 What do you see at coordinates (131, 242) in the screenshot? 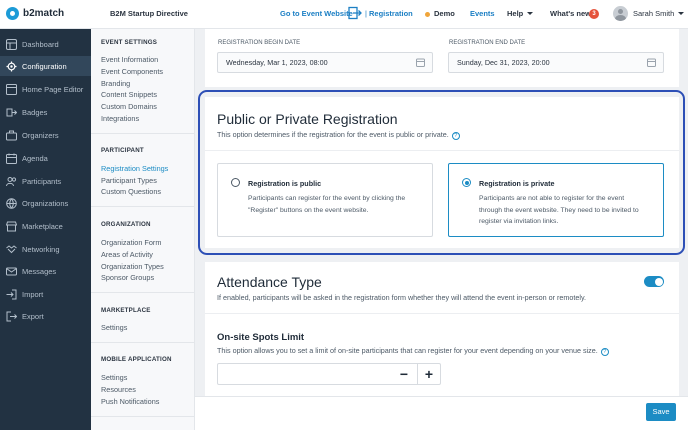
I see `subnav-link-organization-form: Organization Form` at bounding box center [131, 242].